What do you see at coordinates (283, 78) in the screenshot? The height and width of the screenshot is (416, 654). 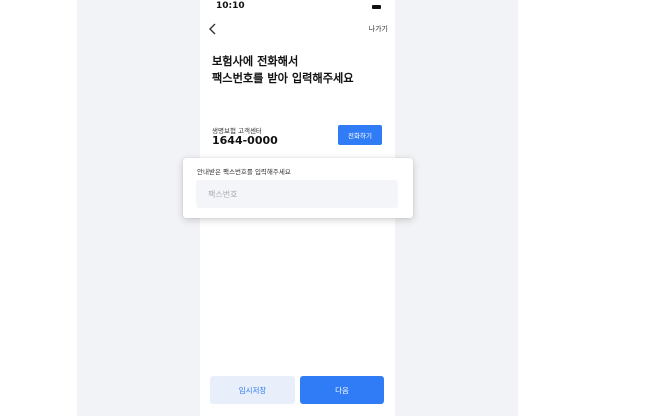 I see `page-title-line-2: 팩스번호를 받아 입력해주세요` at bounding box center [283, 78].